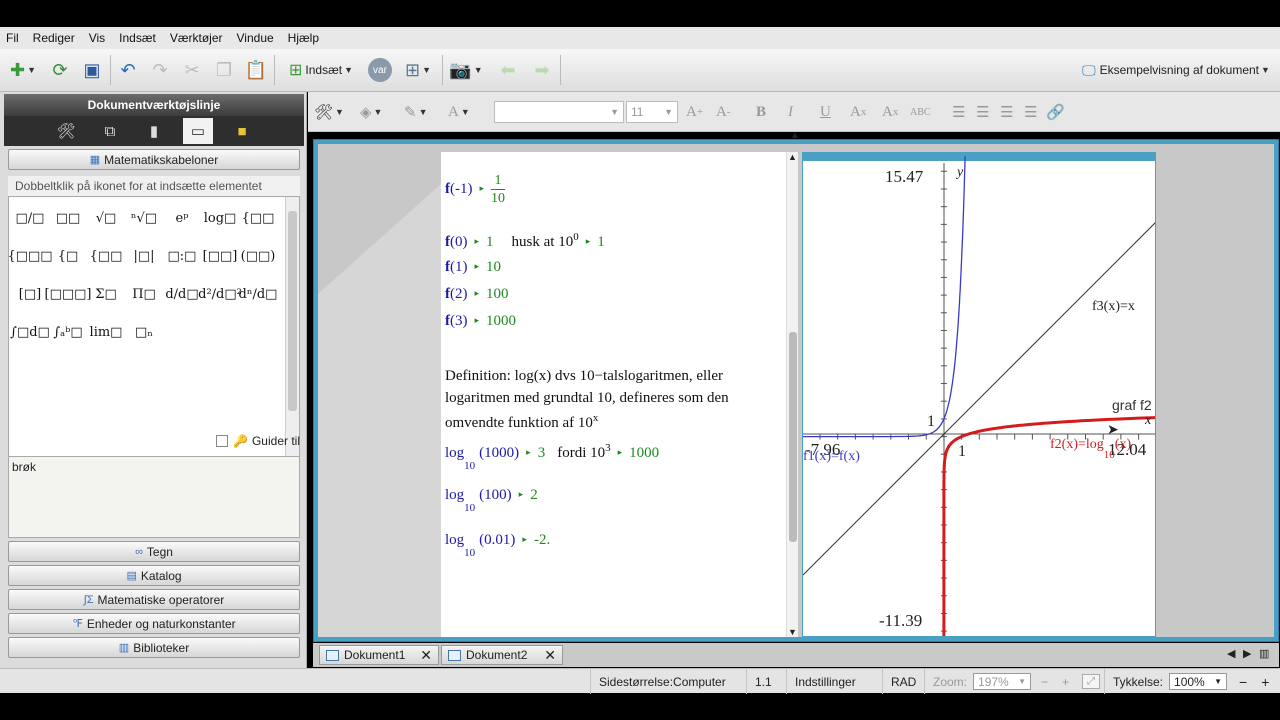  I want to click on menu-hjaelp: Hjælp, so click(303, 38).